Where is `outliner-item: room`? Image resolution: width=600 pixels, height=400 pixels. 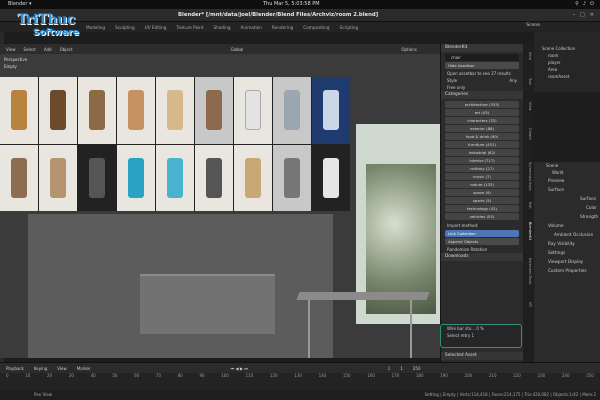
outliner-item: room is located at coordinates (567, 55).